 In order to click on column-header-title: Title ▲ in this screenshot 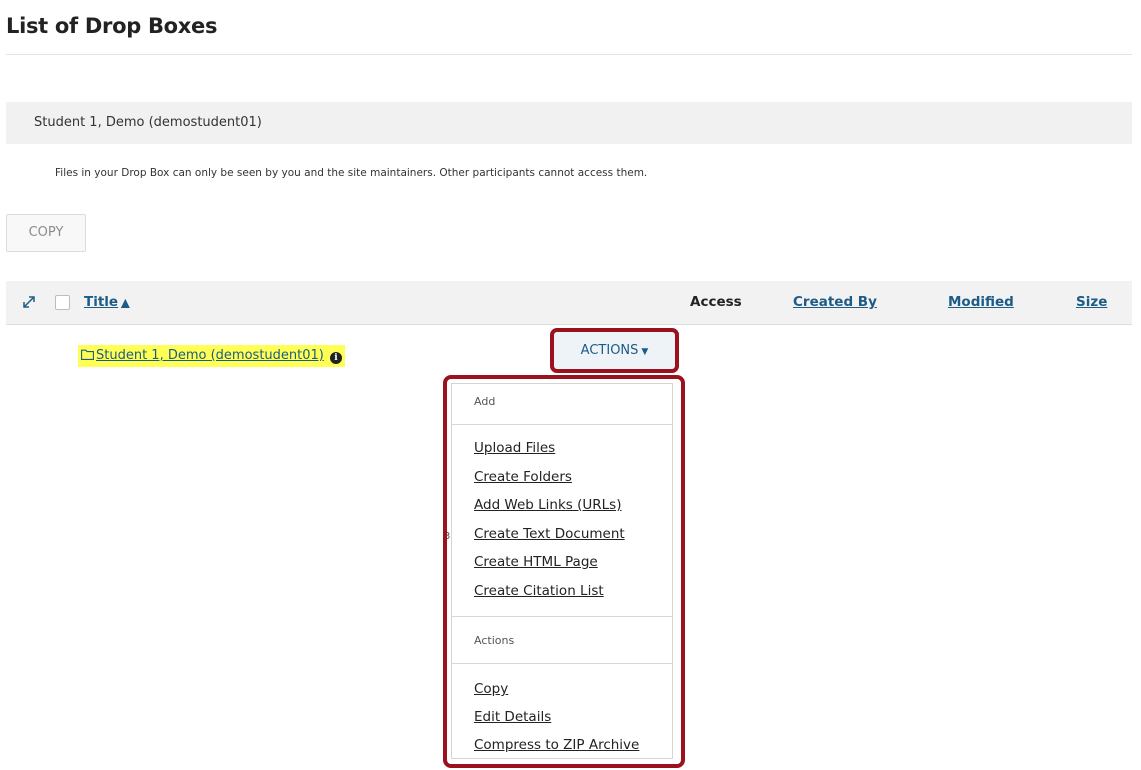, I will do `click(107, 302)`.